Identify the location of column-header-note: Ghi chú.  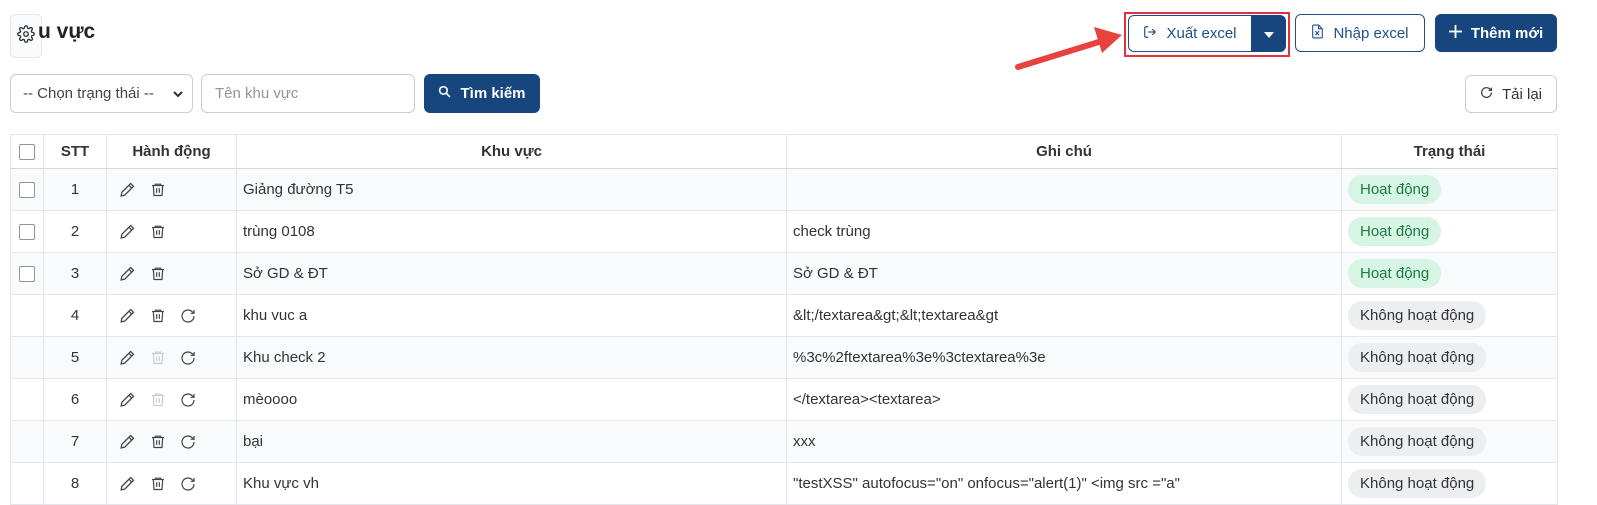
(1064, 151).